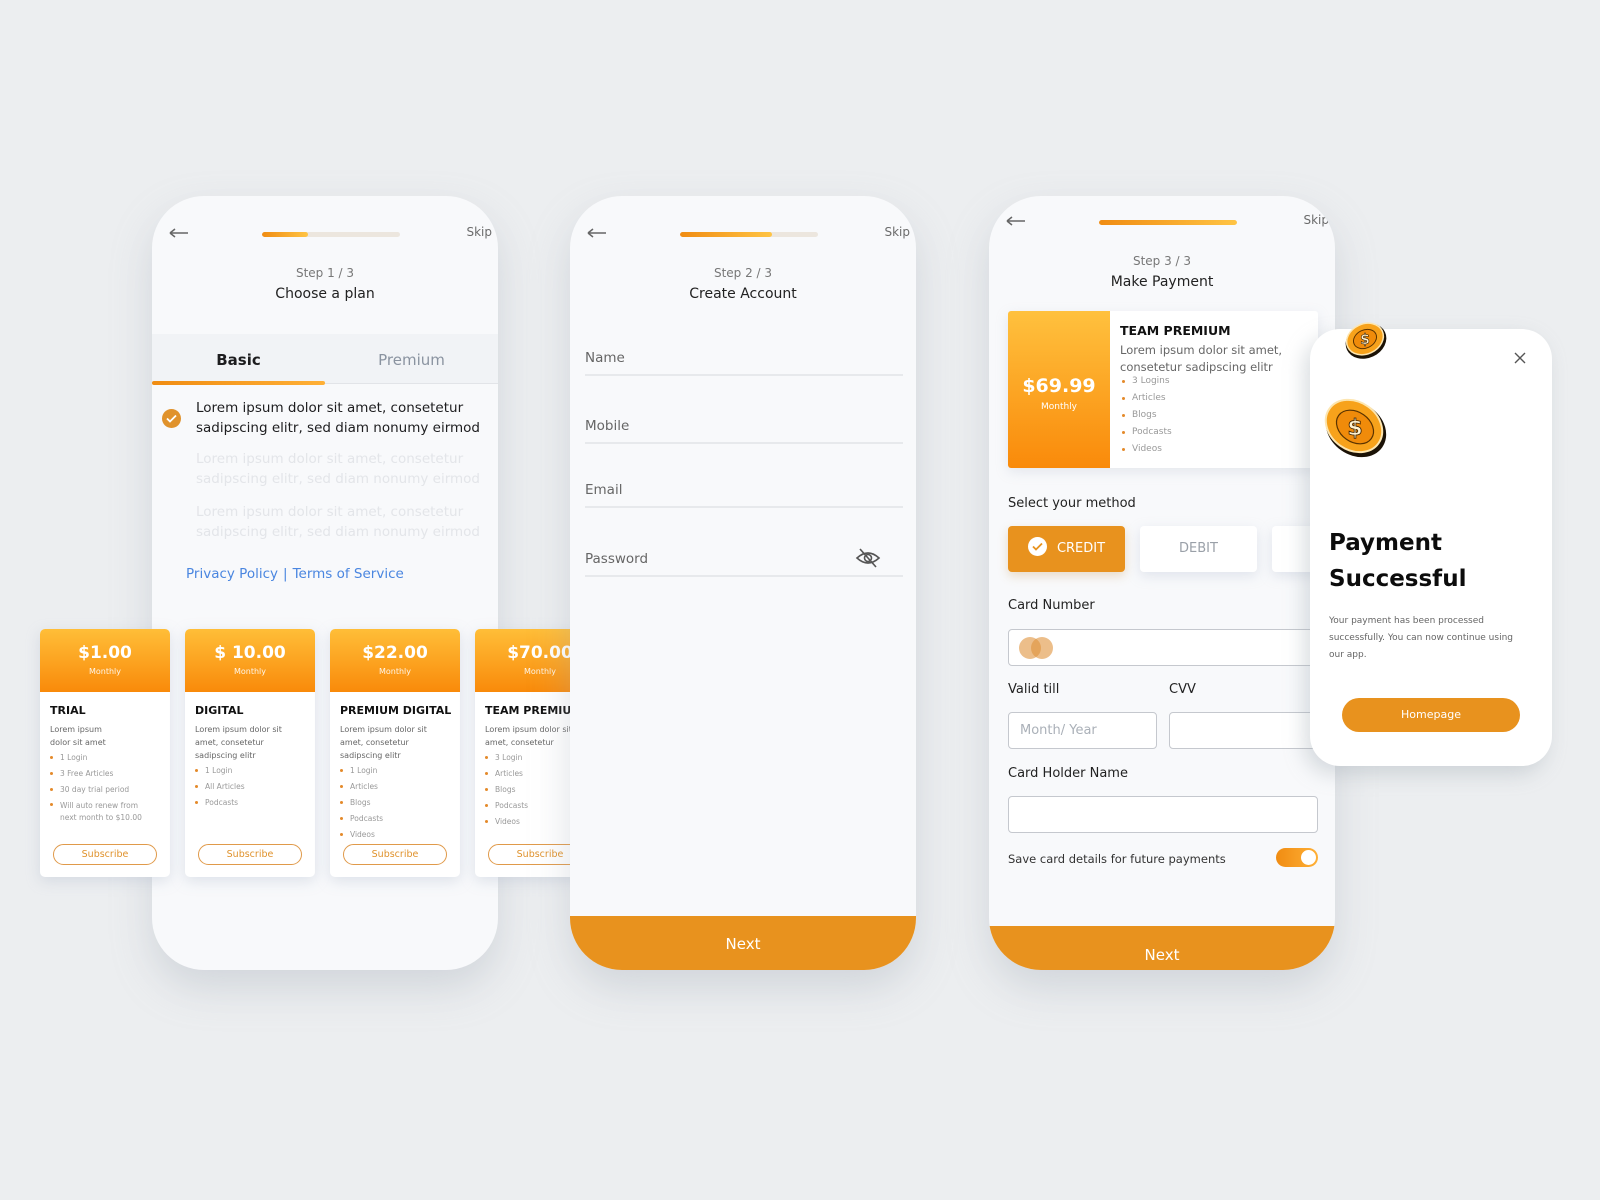 This screenshot has width=1600, height=1200. I want to click on plan-feature: All Articles, so click(255, 787).